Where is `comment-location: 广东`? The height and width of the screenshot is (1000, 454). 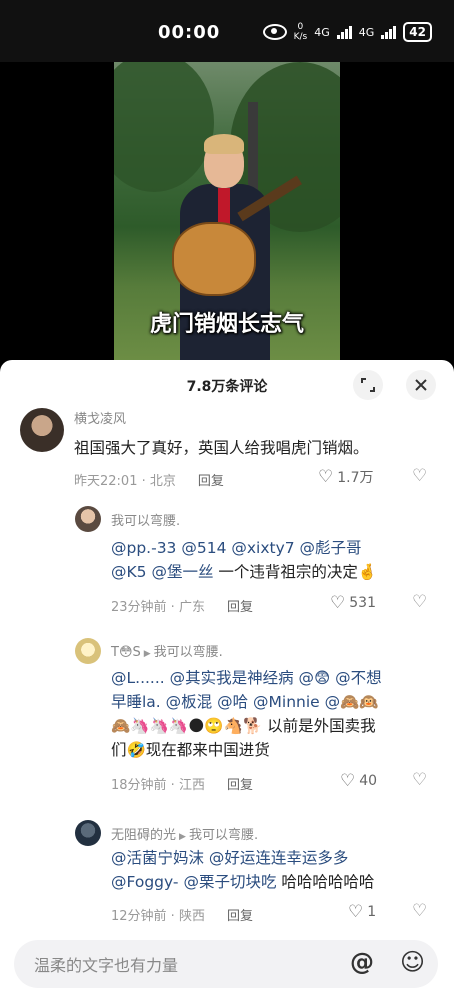 comment-location: 广东 is located at coordinates (191, 607).